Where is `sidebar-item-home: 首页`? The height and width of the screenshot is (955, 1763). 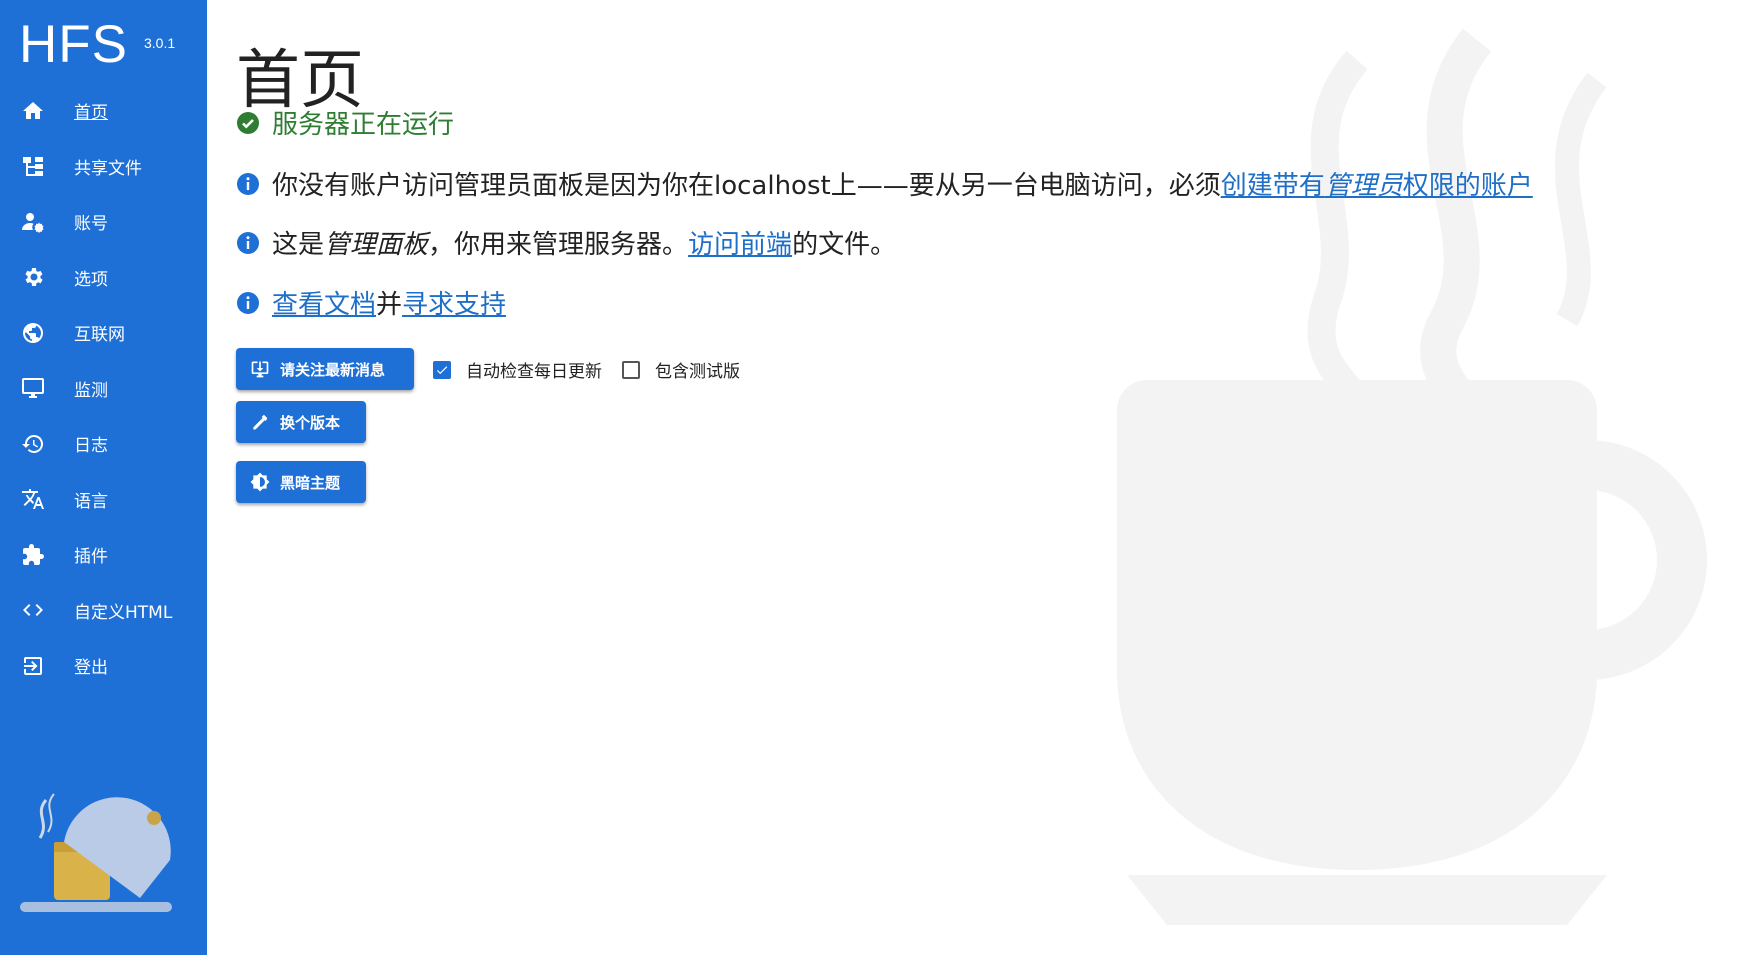 sidebar-item-home: 首页 is located at coordinates (103, 111).